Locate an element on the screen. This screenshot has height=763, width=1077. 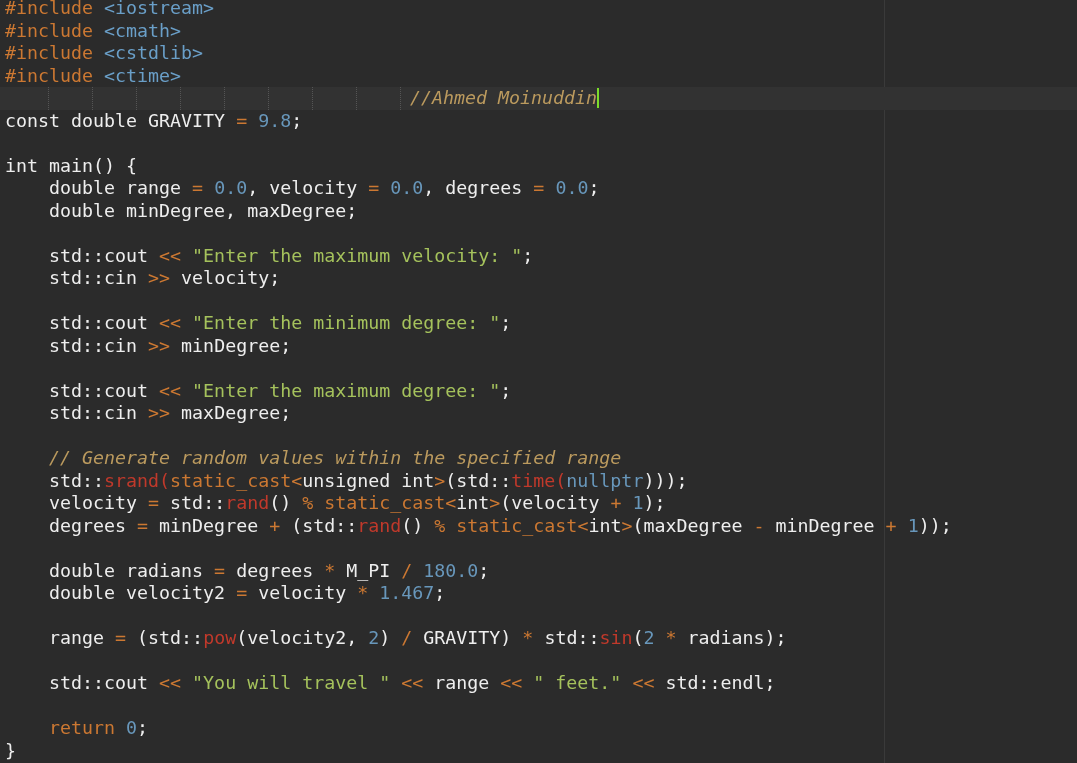
code-line: std::cin >> velocity; is located at coordinates (165, 278).